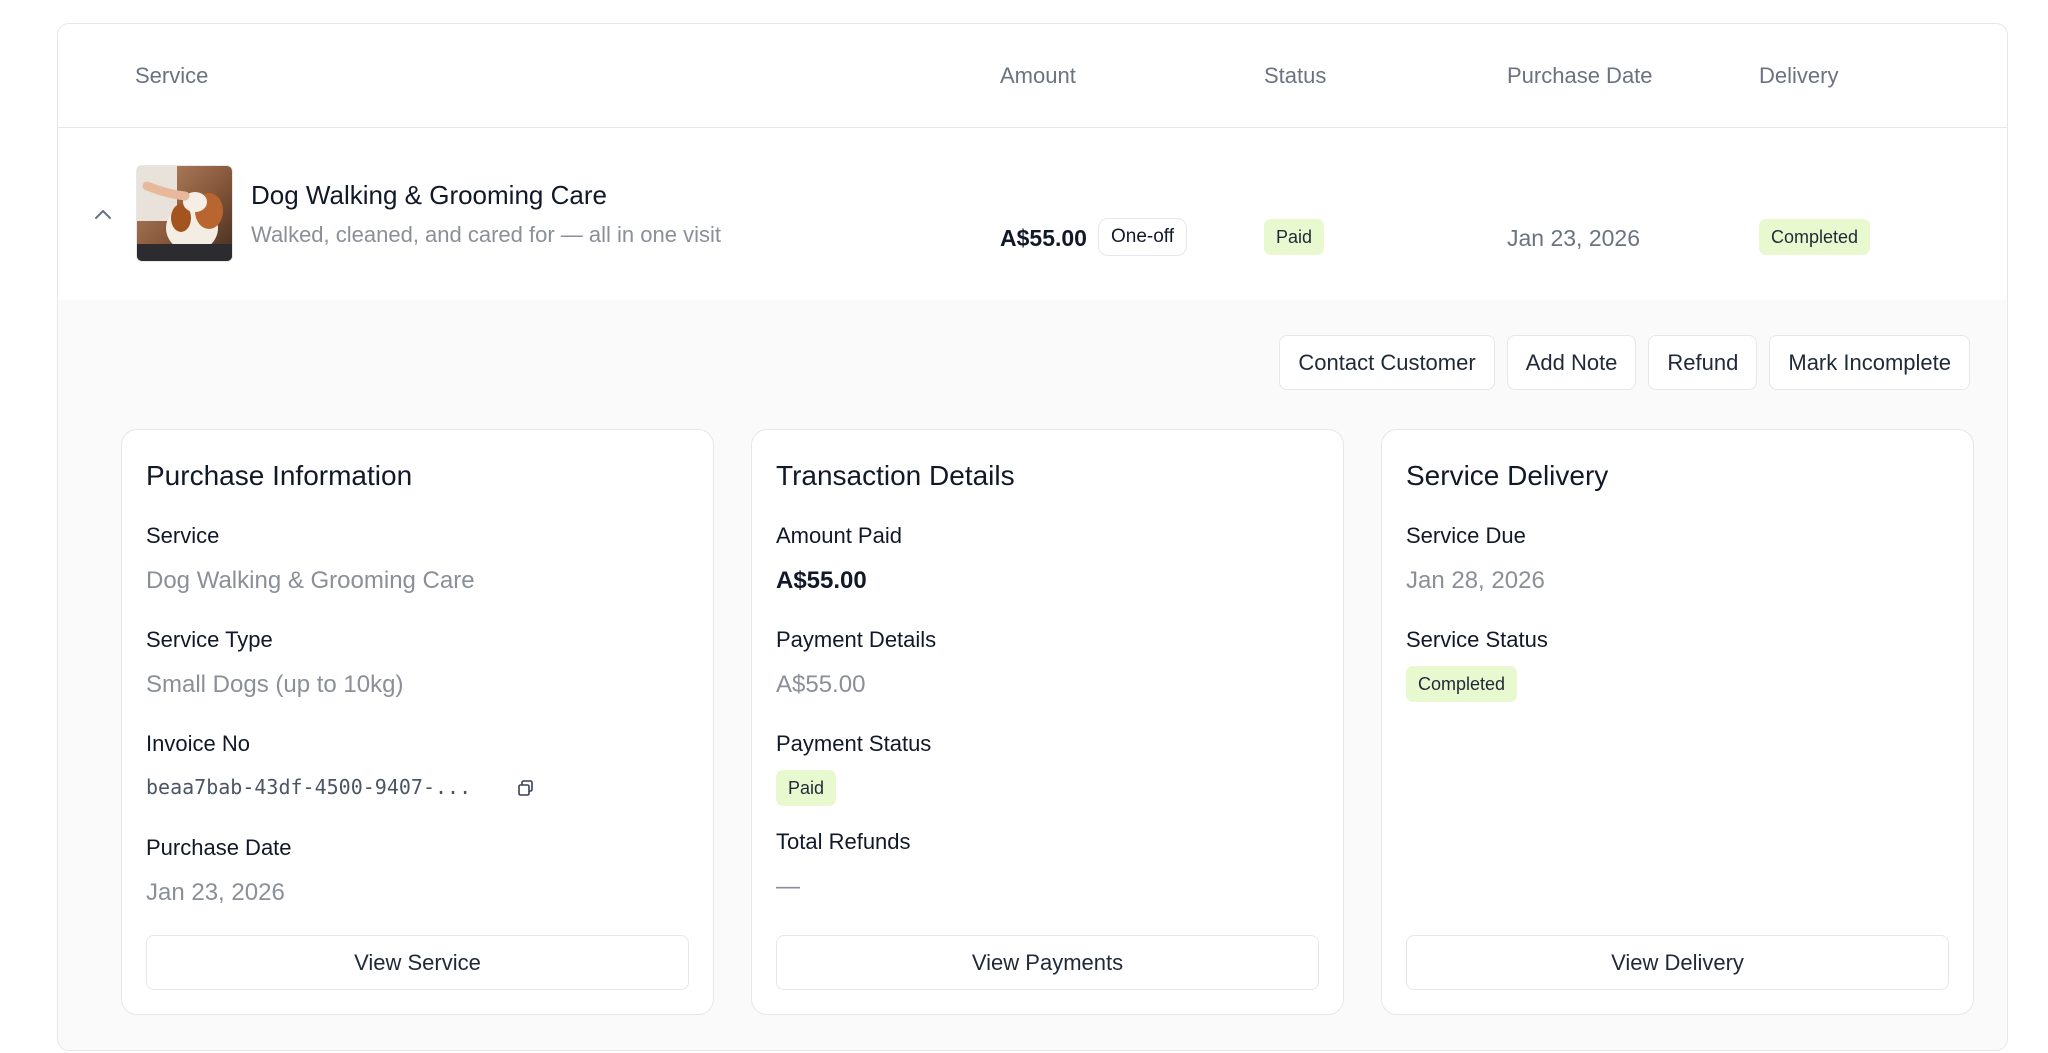 This screenshot has height=1053, width=2048. I want to click on service-status-badge: Completed, so click(1462, 684).